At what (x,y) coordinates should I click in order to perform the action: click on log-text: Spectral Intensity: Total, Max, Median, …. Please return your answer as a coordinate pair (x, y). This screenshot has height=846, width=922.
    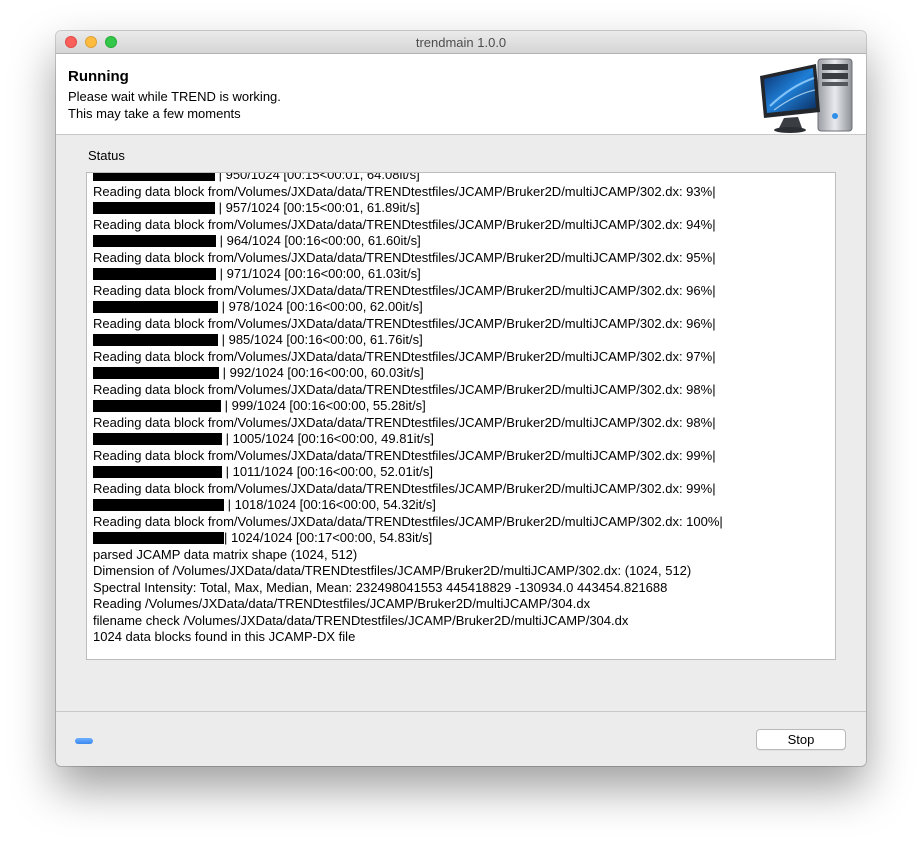
    Looking at the image, I should click on (380, 587).